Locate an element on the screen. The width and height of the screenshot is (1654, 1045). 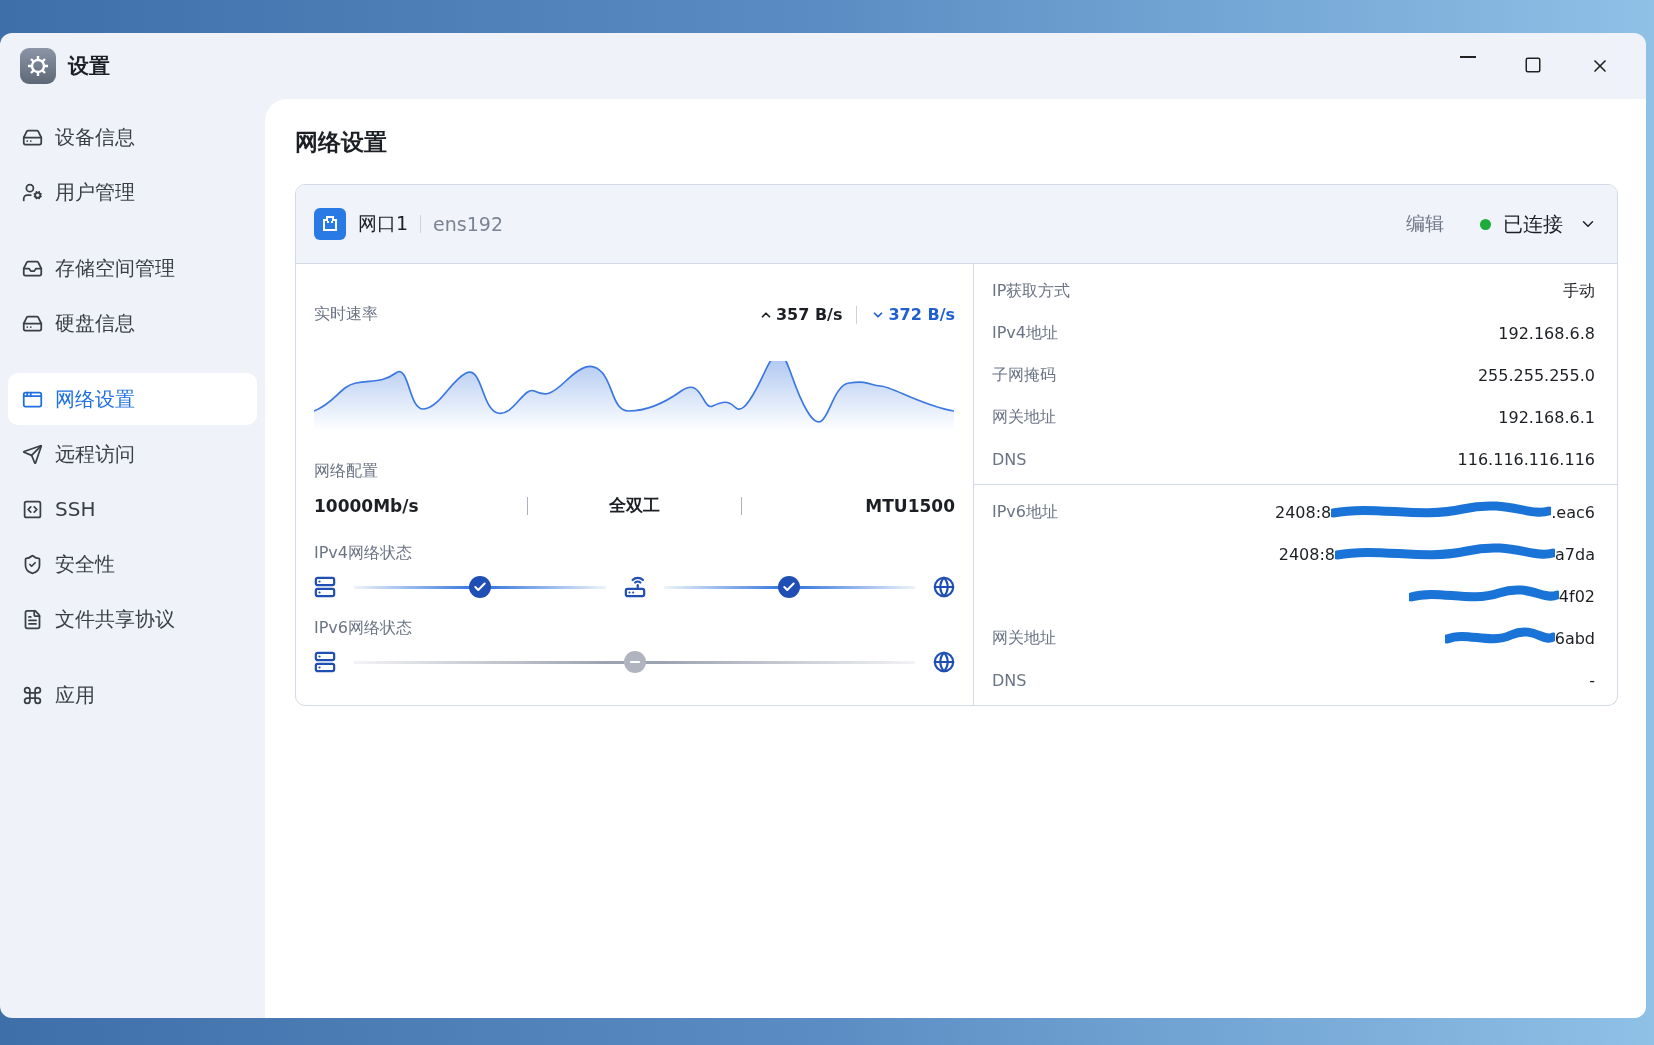
window-title: 设置 is located at coordinates (89, 66).